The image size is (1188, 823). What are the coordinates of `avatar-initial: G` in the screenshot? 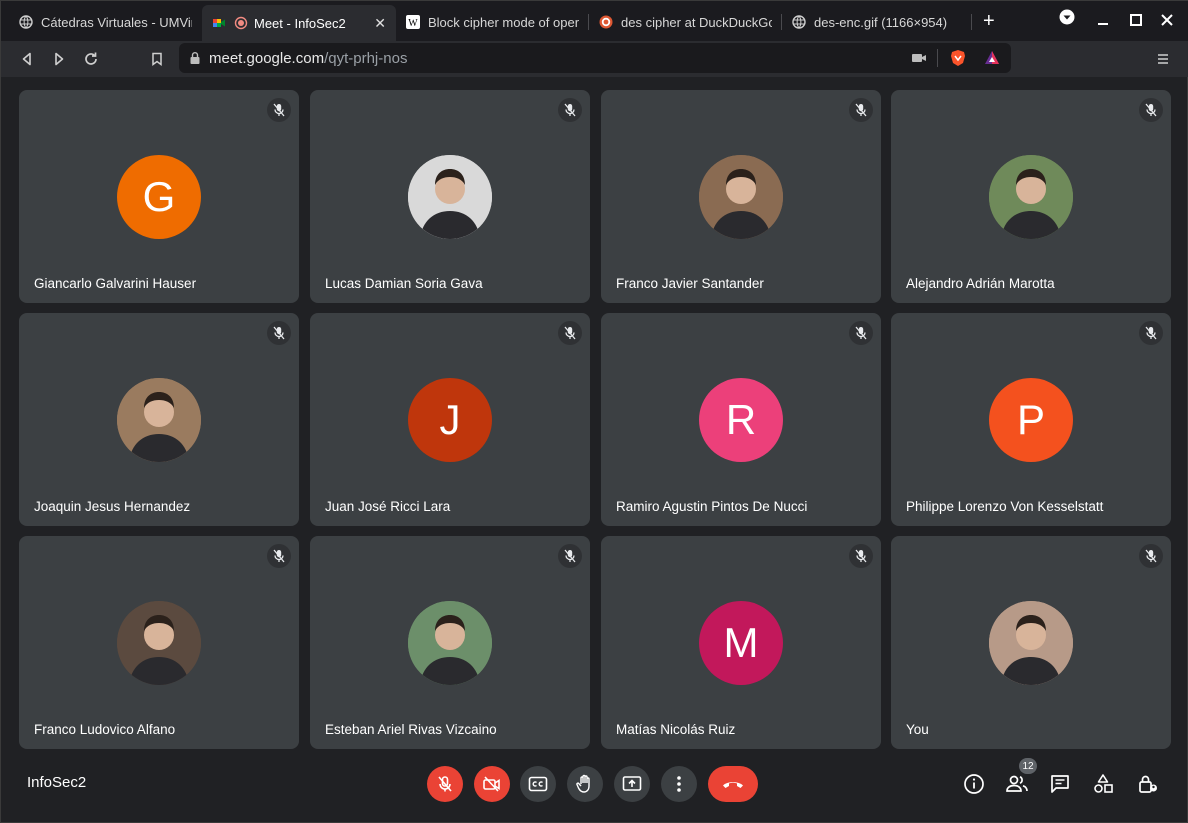 It's located at (159, 197).